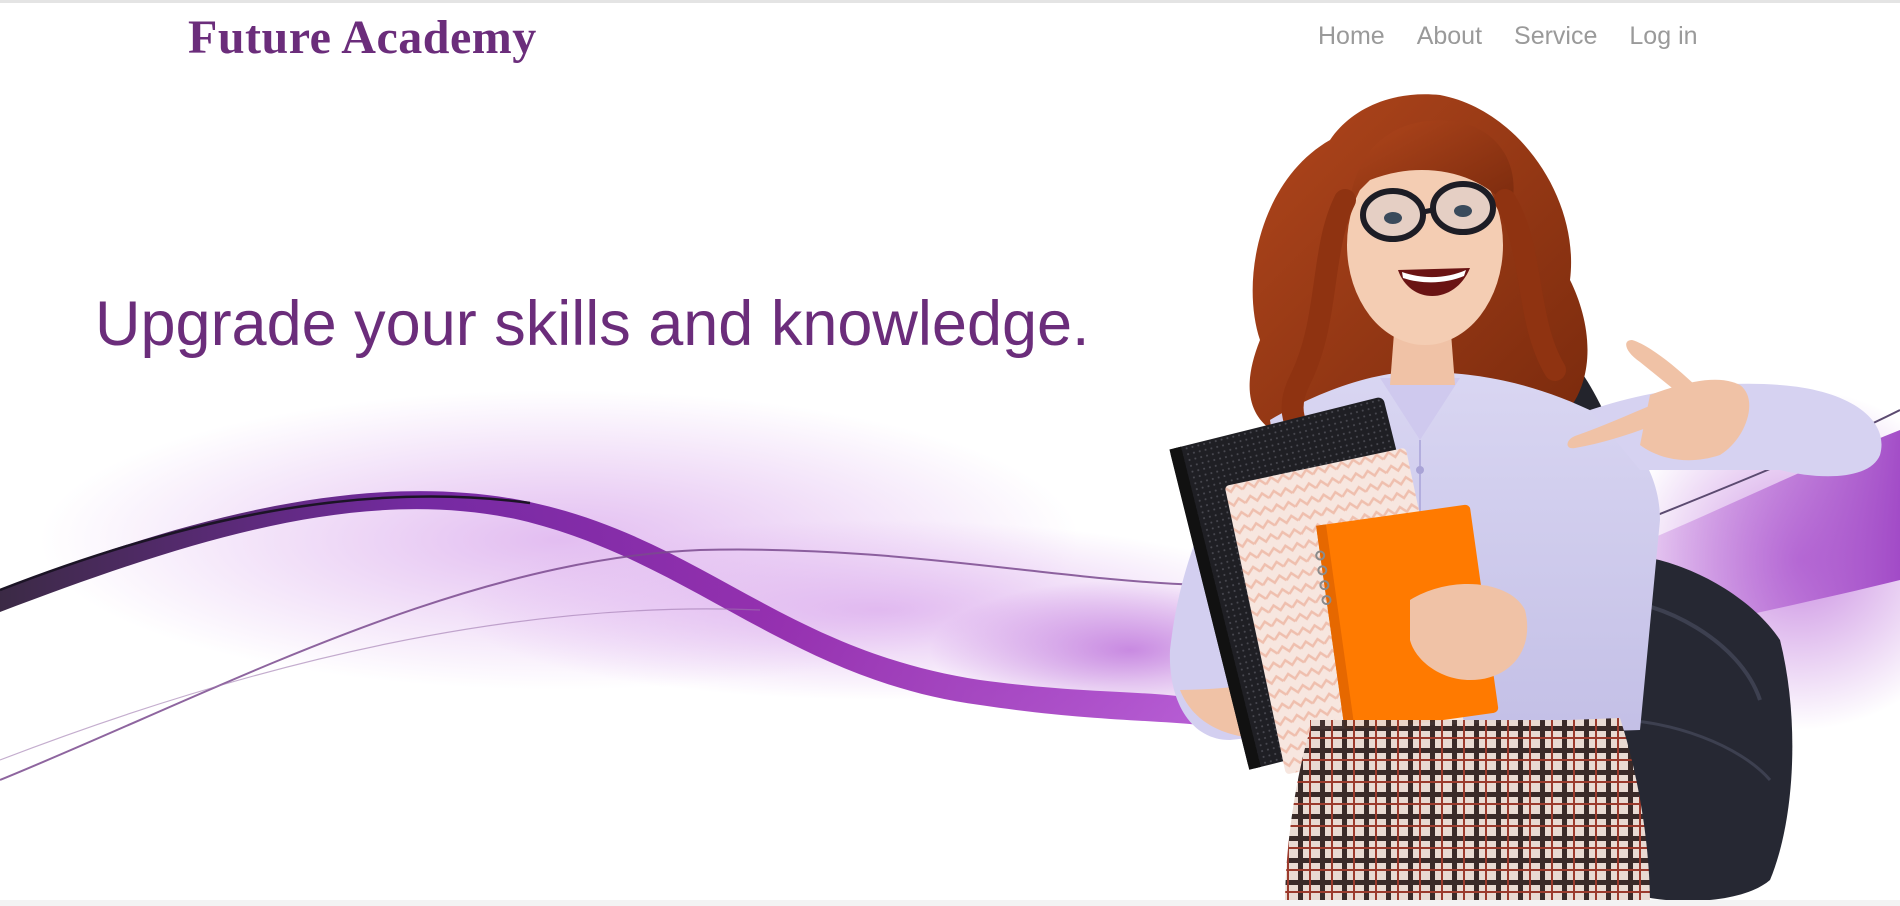  Describe the element at coordinates (362, 38) in the screenshot. I see `site-logo: Future Academy` at that location.